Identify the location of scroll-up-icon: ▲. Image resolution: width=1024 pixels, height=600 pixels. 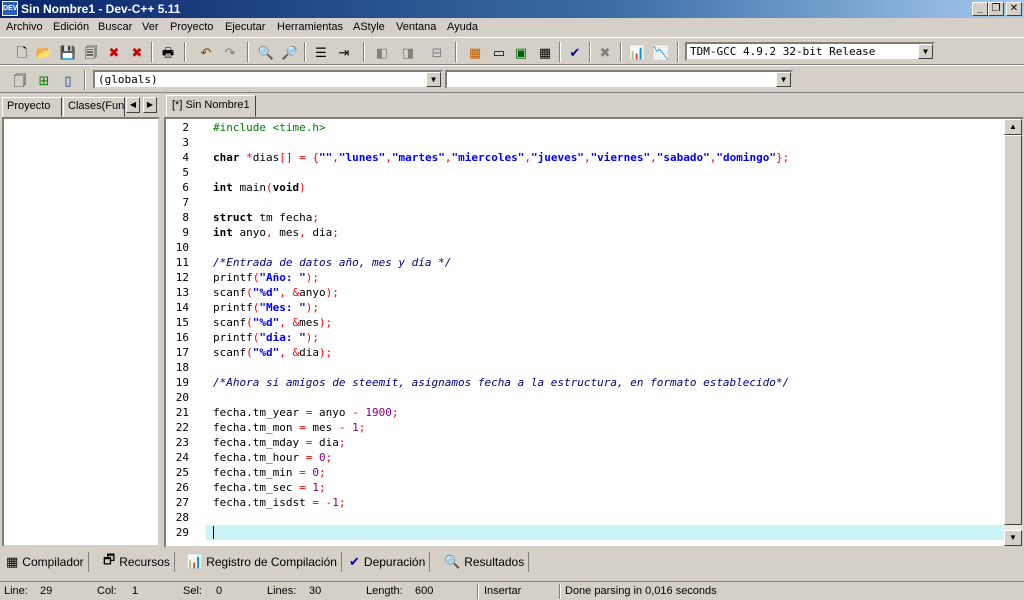
(1013, 127).